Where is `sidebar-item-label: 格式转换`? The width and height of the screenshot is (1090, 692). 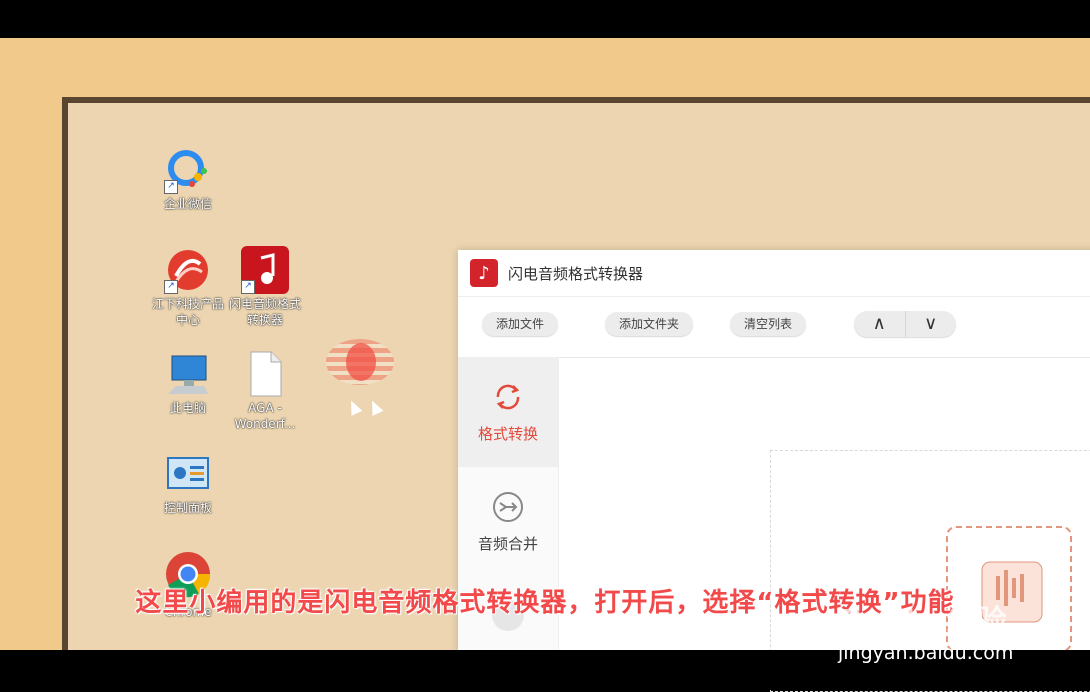 sidebar-item-label: 格式转换 is located at coordinates (507, 434).